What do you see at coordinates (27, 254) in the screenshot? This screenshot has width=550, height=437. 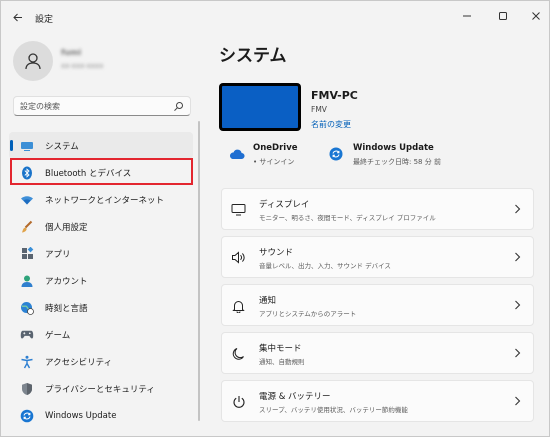 I see `apps-icon` at bounding box center [27, 254].